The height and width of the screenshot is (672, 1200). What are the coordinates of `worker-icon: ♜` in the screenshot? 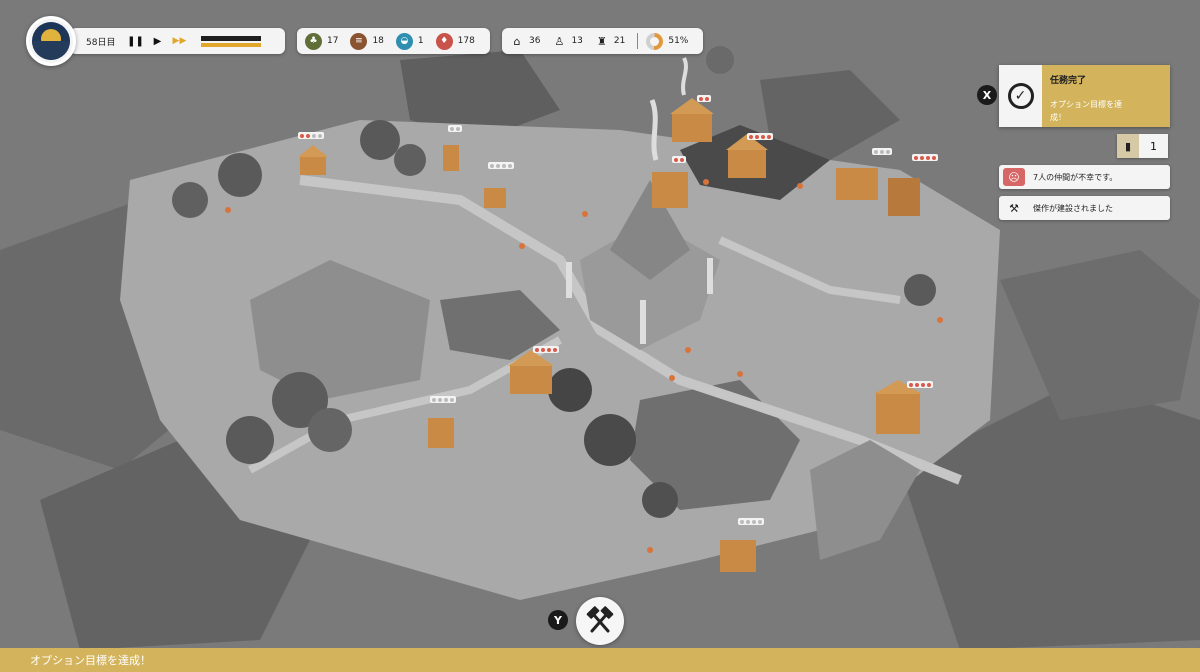 It's located at (601, 41).